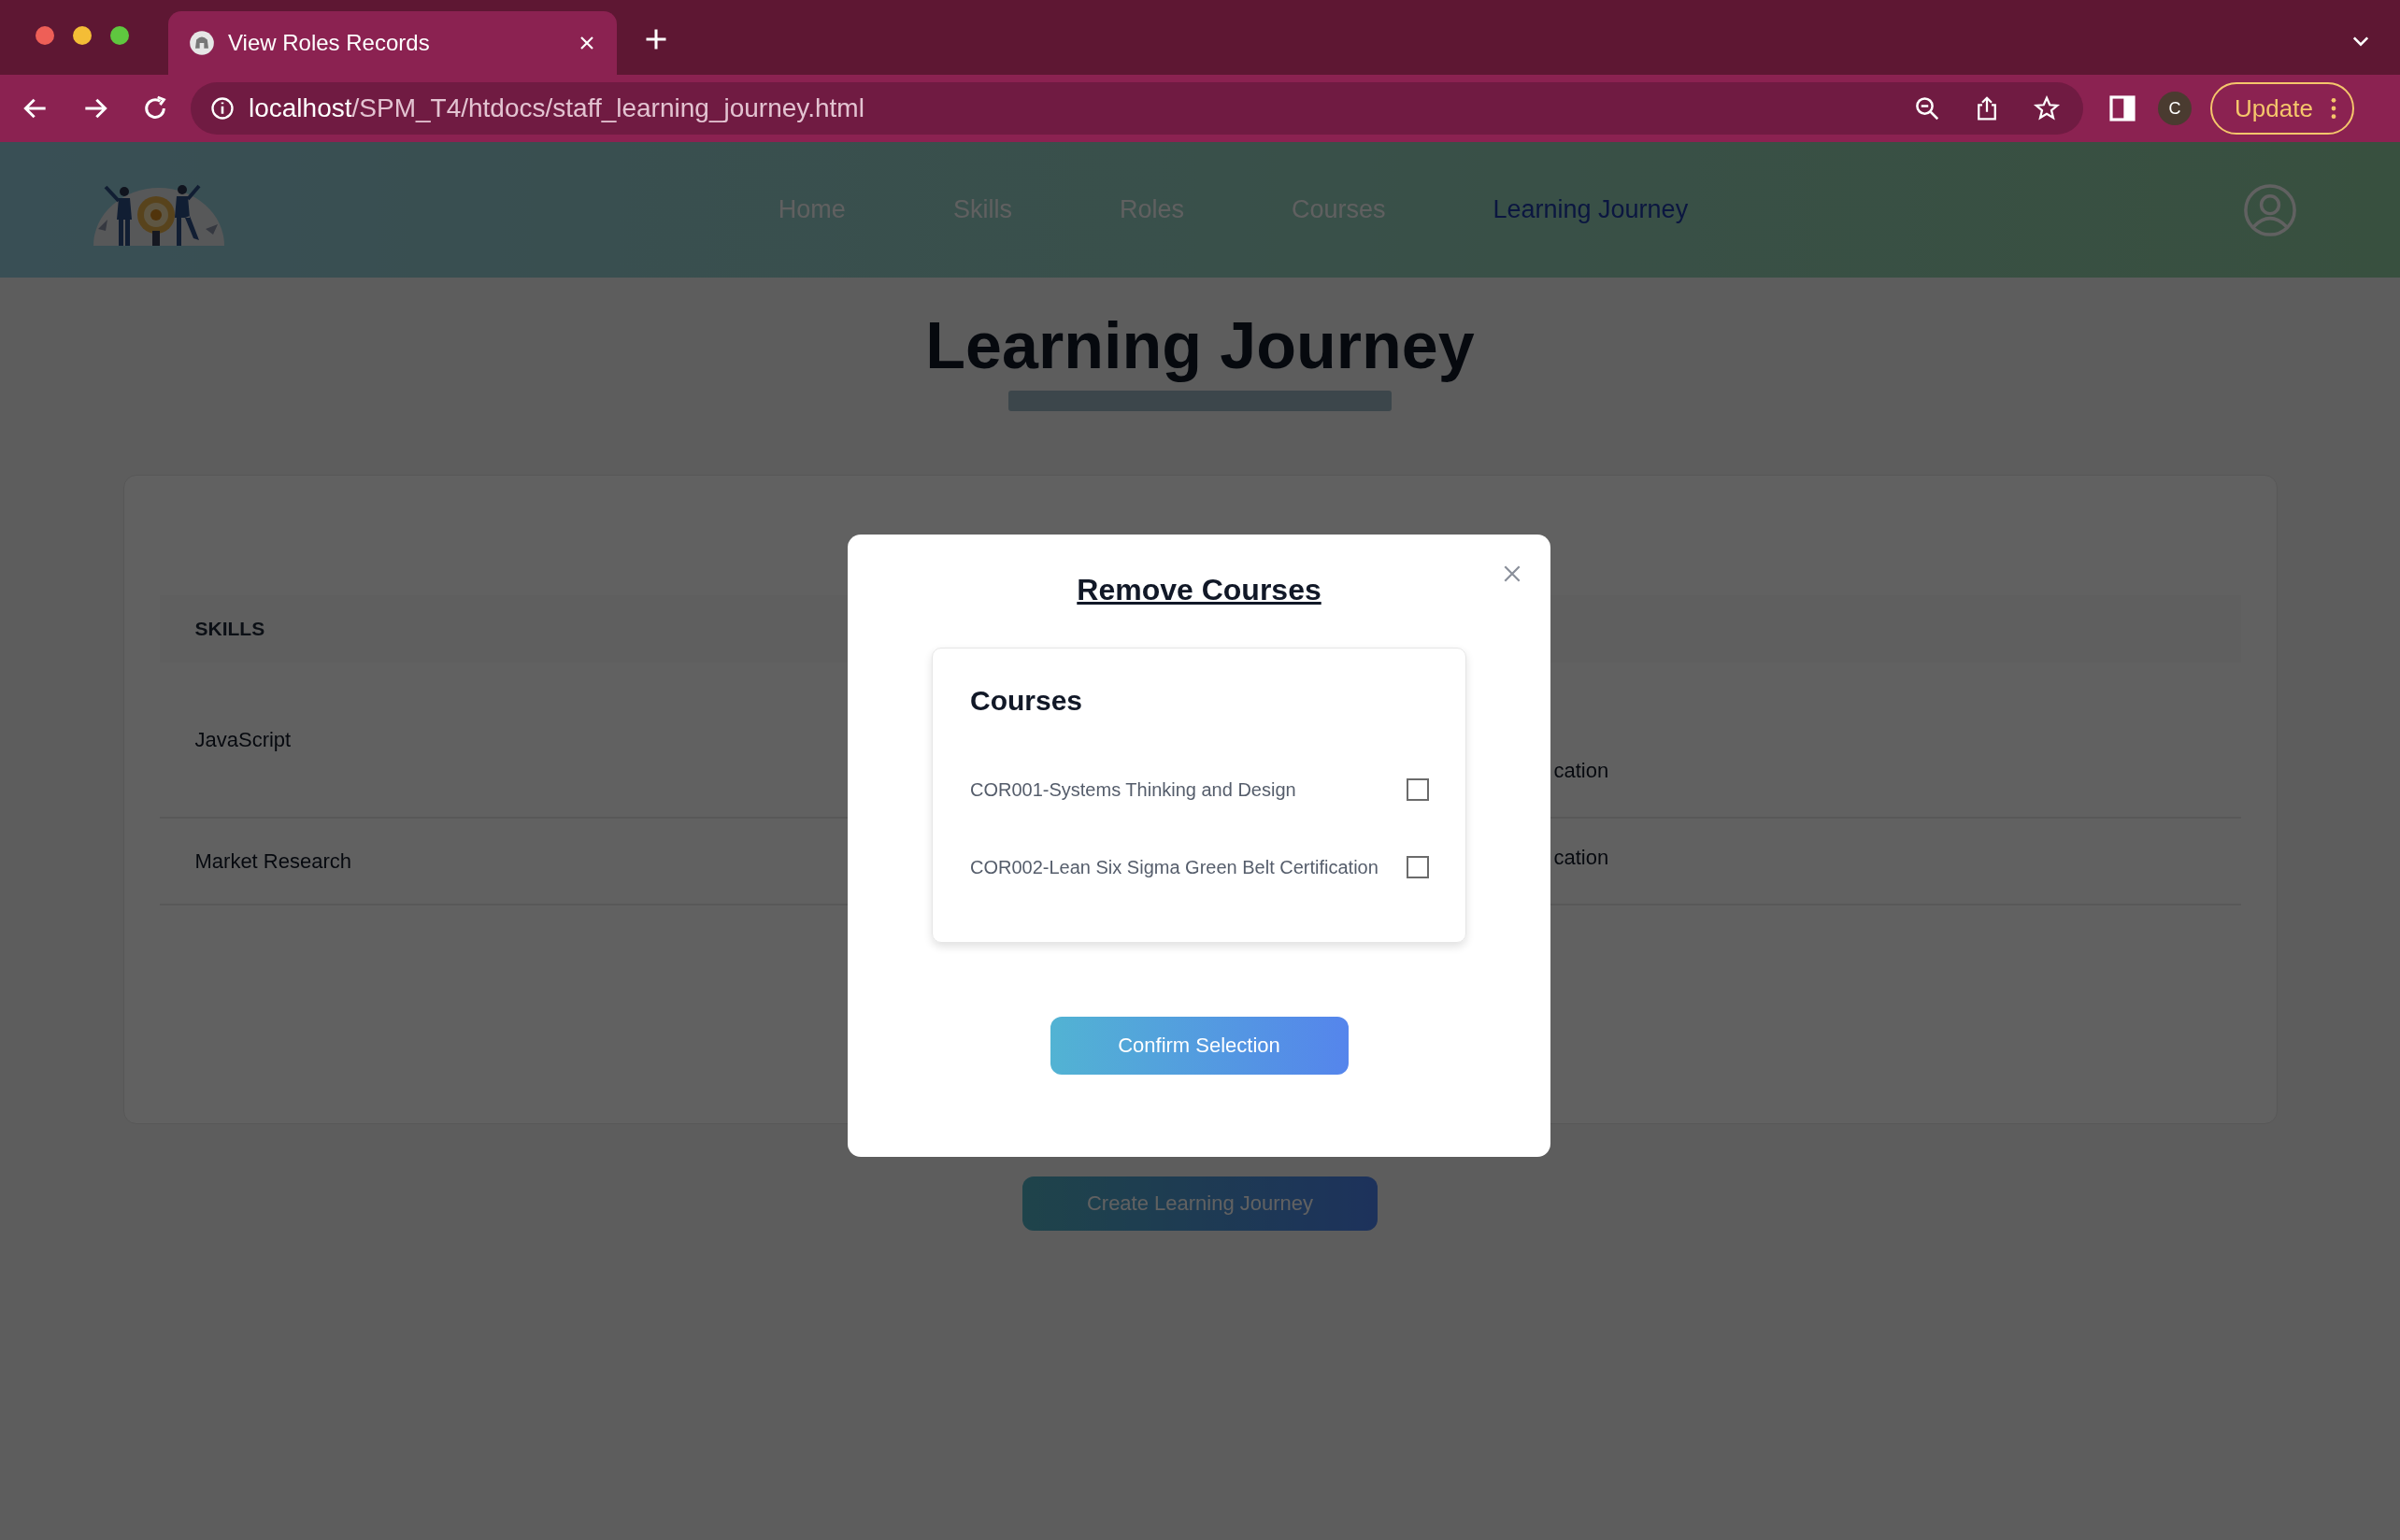  Describe the element at coordinates (243, 739) in the screenshot. I see `table-cell: JavaScript` at that location.